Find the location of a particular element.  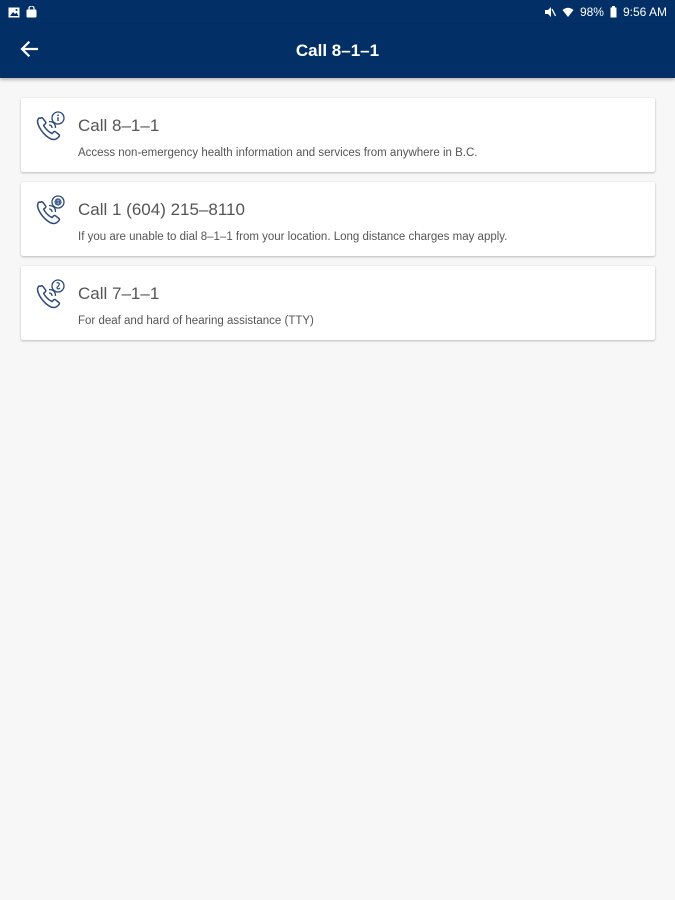

phone-info-icon is located at coordinates (50, 127).